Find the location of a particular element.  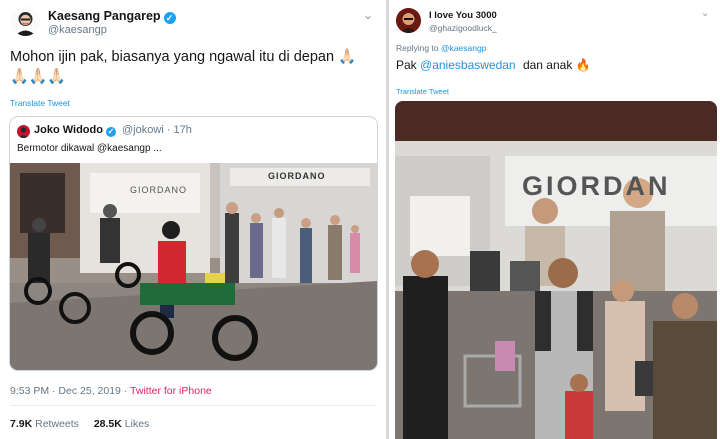

author-name: Kaesang Pangarep is located at coordinates (104, 16).